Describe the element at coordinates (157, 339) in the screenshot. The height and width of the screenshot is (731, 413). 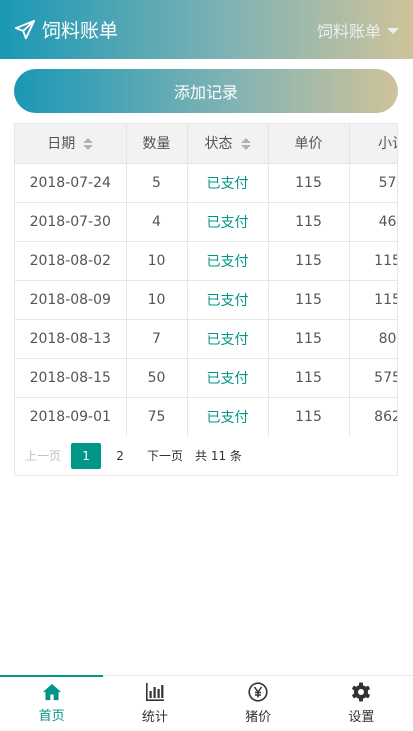
I see `cell-quantity: 7` at that location.